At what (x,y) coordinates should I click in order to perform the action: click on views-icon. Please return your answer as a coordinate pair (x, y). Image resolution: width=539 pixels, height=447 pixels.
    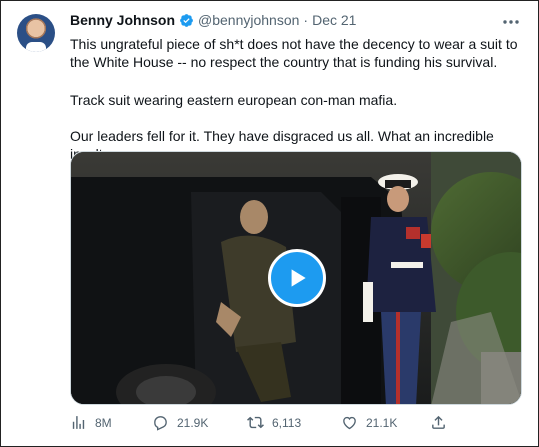
    Looking at the image, I should click on (78, 422).